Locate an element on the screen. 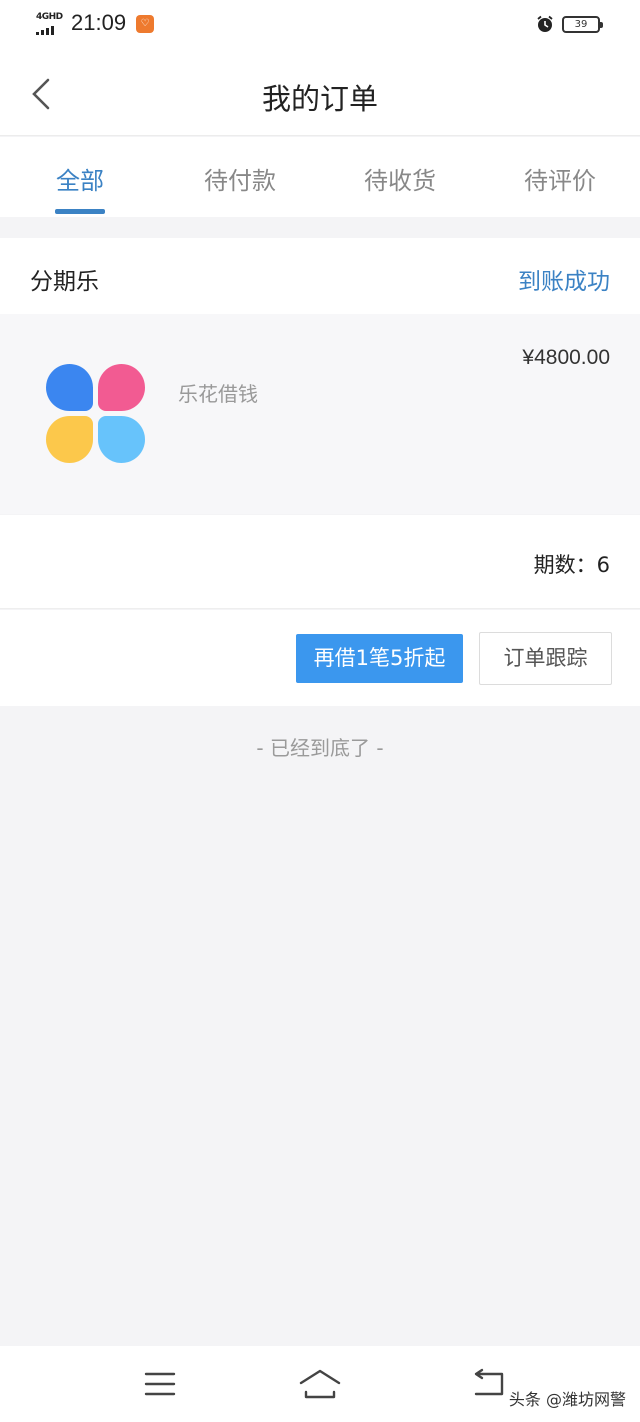 Image resolution: width=640 pixels, height=1422 pixels. shop-name: 分期乐 is located at coordinates (64, 282).